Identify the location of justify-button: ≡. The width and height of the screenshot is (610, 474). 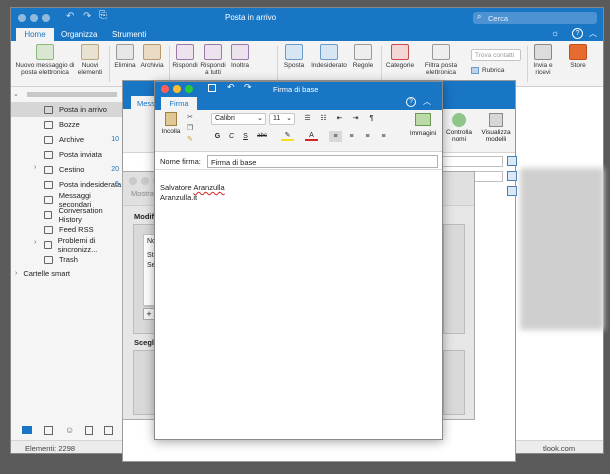
(383, 136).